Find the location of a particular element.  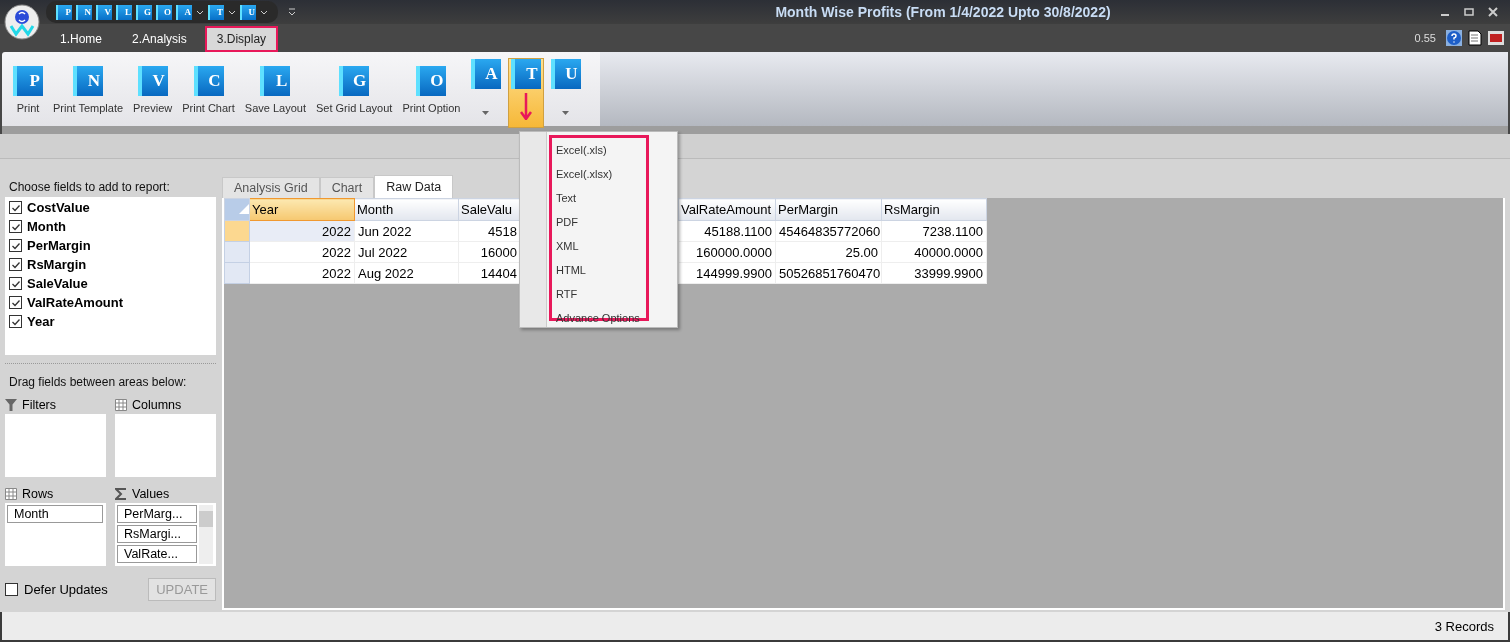

ribbon-tab: 1.Home is located at coordinates (81, 39).